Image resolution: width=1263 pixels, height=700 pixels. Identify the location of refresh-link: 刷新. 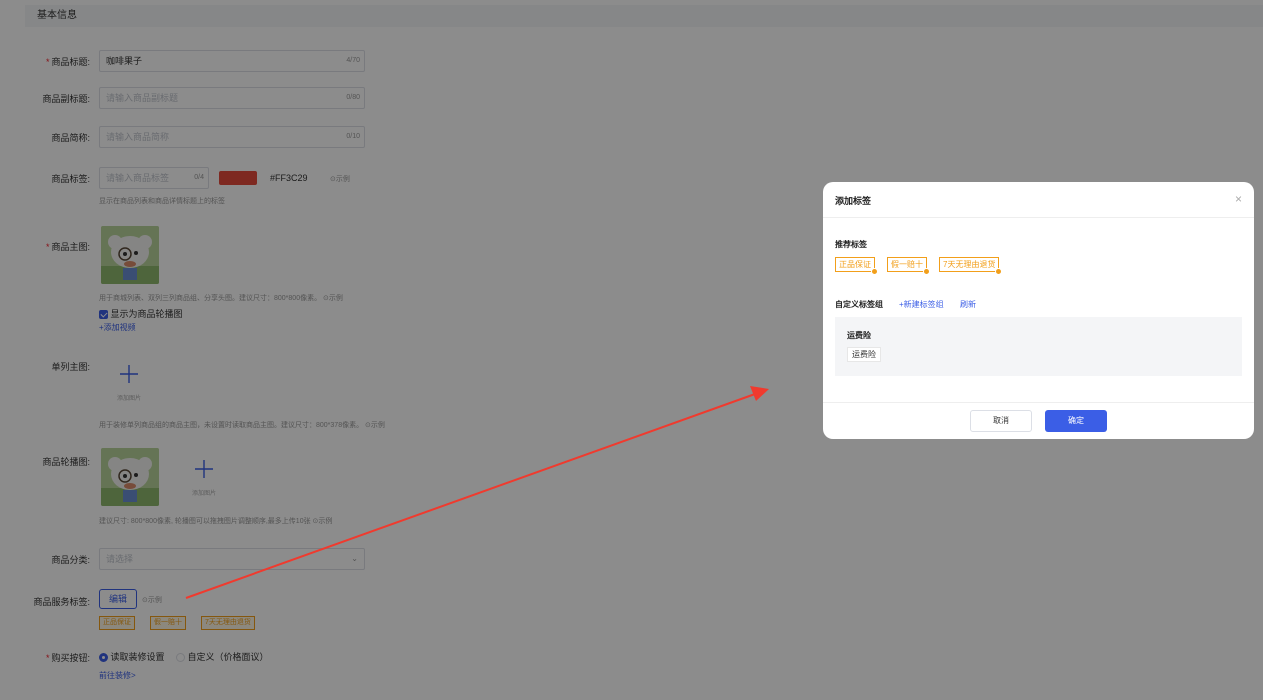
(968, 304).